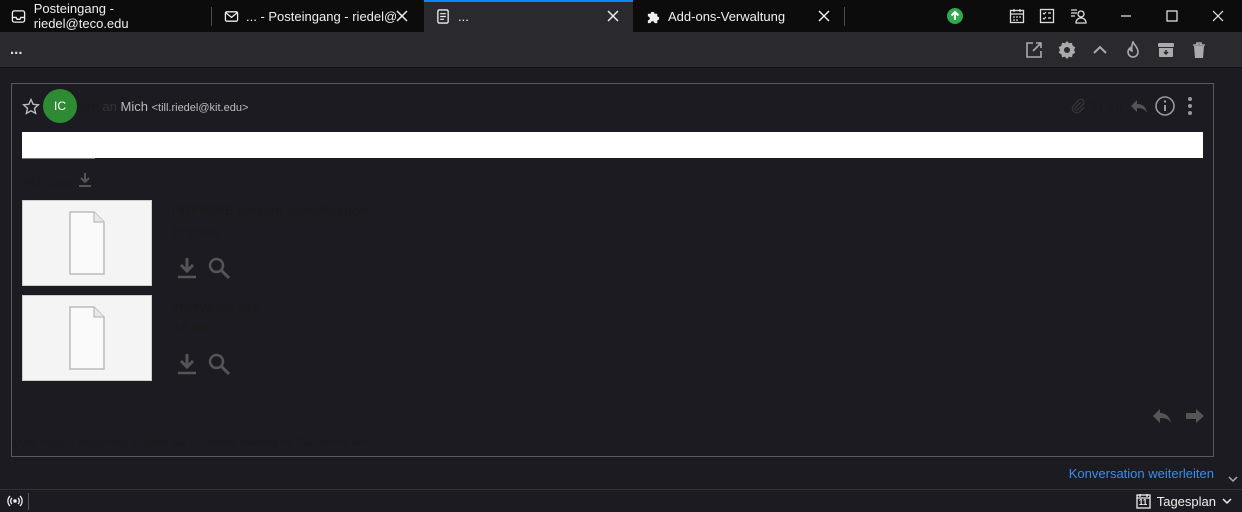 Image resolution: width=1242 pixels, height=512 pixels. I want to click on minimize-icon, so click(1126, 16).